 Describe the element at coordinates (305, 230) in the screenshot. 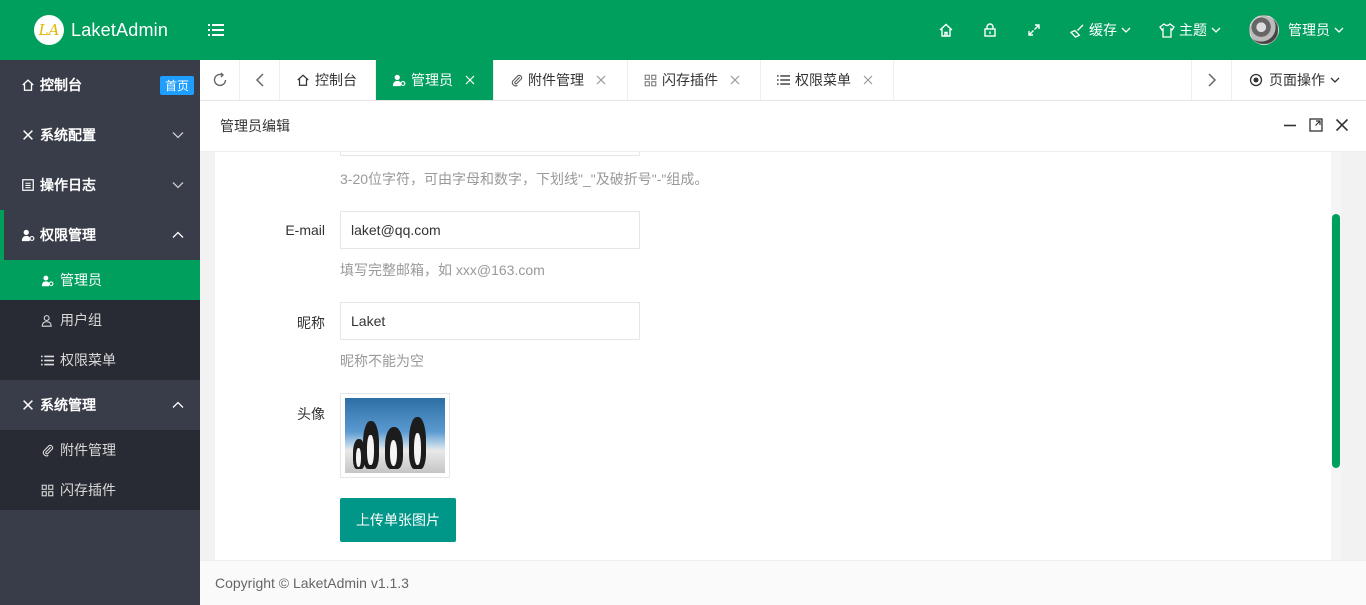

I see `email-label: E-mail` at that location.